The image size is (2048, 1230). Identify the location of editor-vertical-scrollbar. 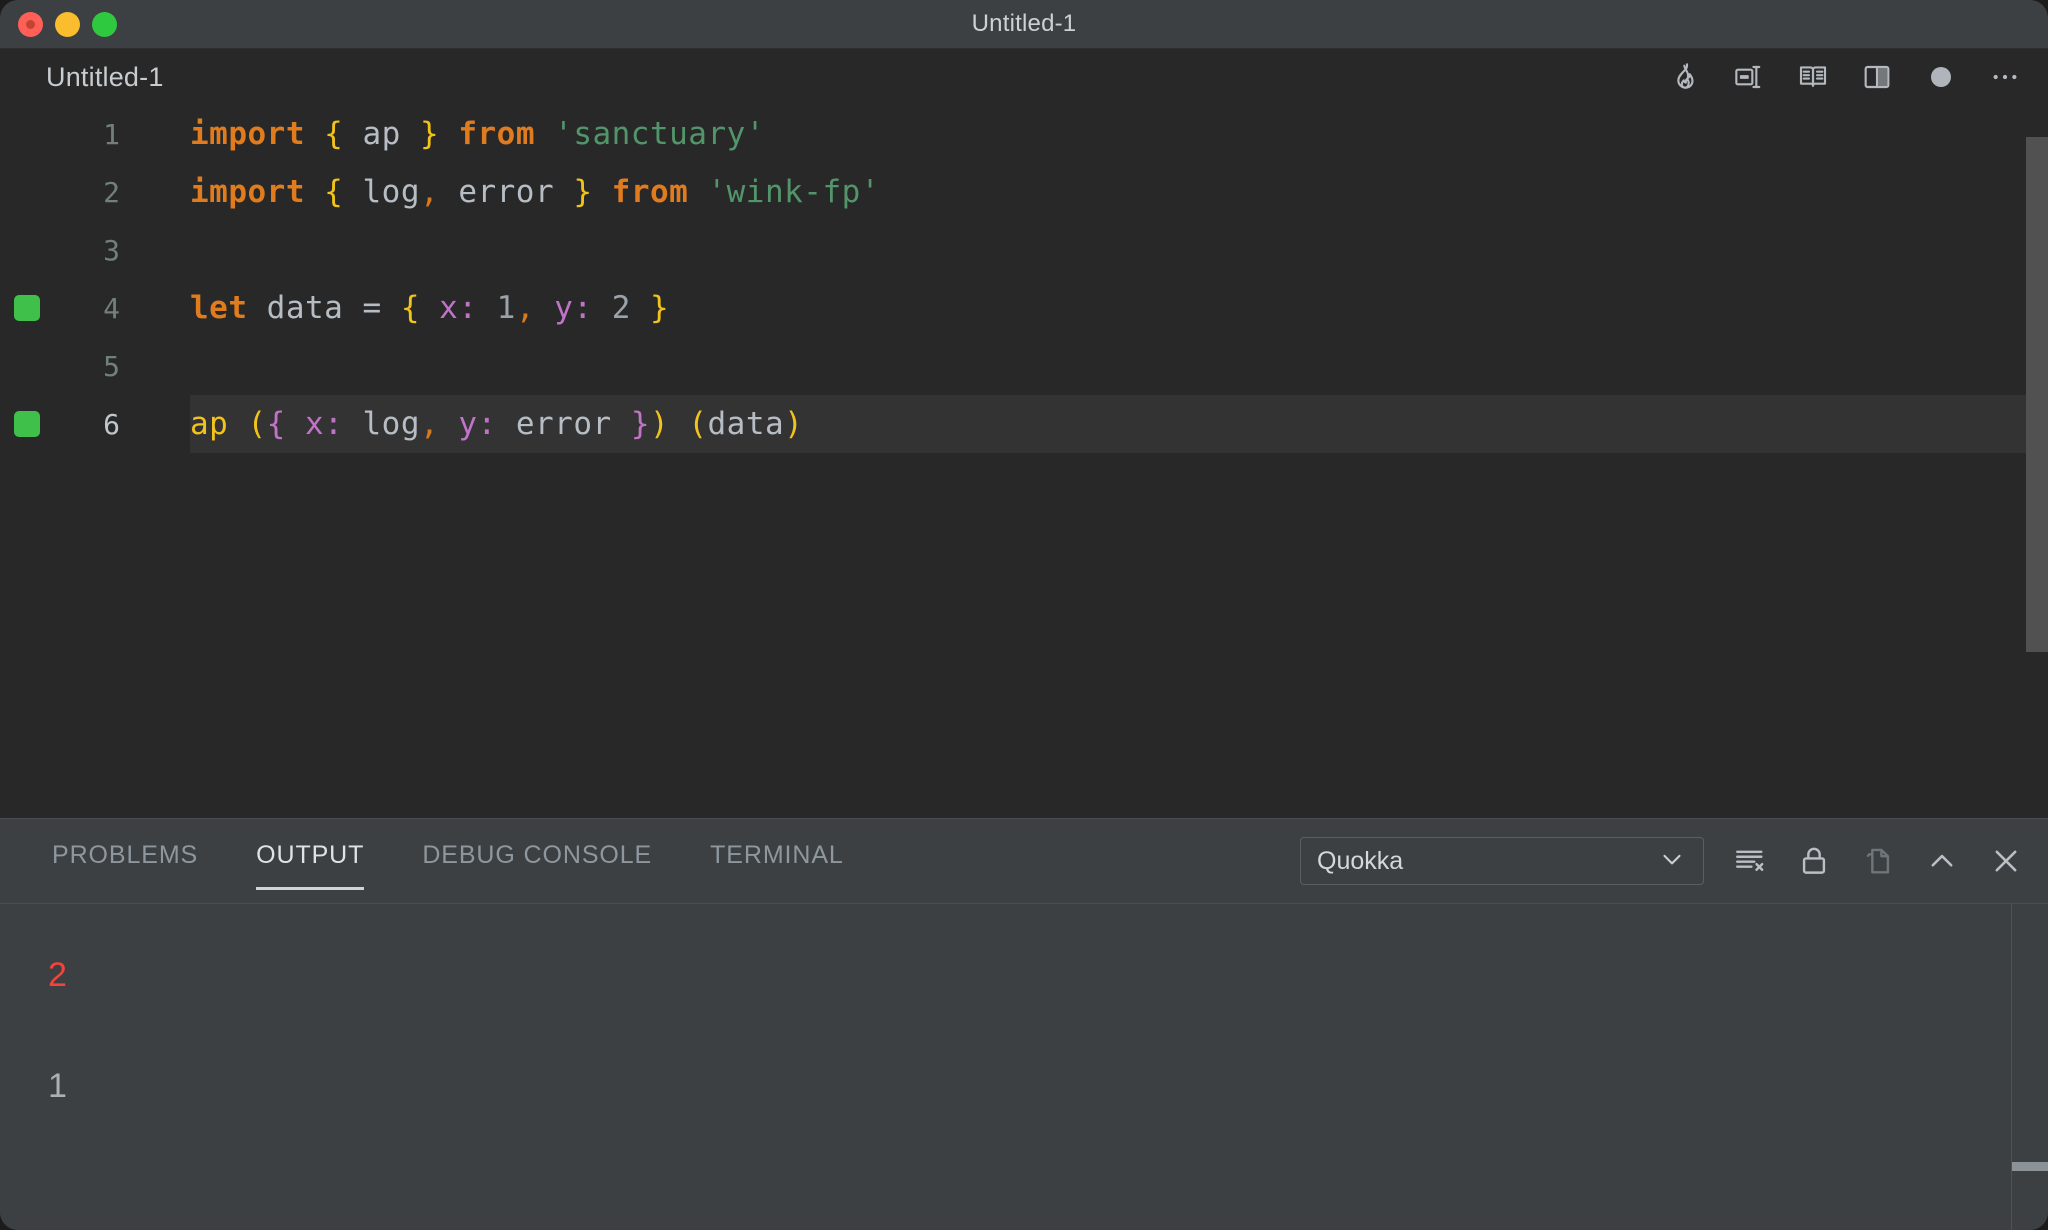
(2037, 394).